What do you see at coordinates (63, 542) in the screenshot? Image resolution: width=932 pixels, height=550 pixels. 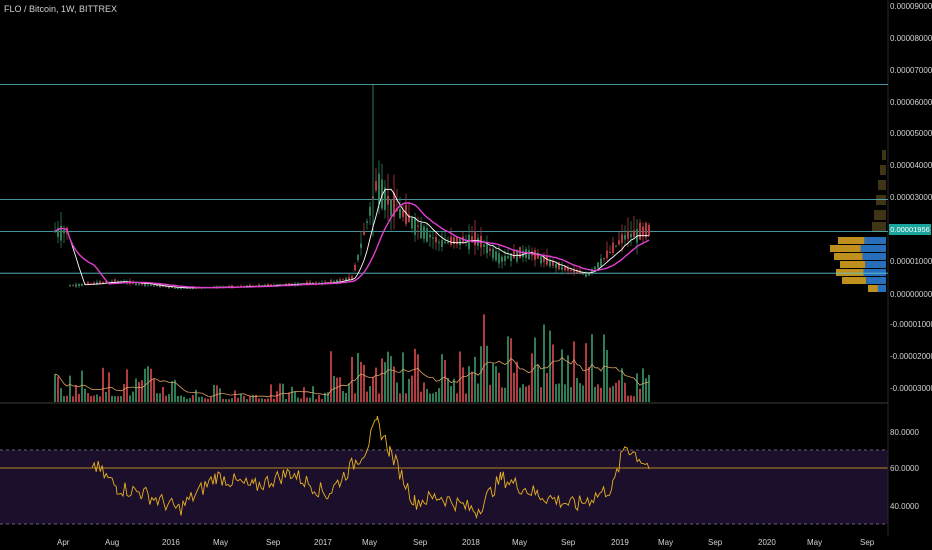 I see `time-axis-label: Apr` at bounding box center [63, 542].